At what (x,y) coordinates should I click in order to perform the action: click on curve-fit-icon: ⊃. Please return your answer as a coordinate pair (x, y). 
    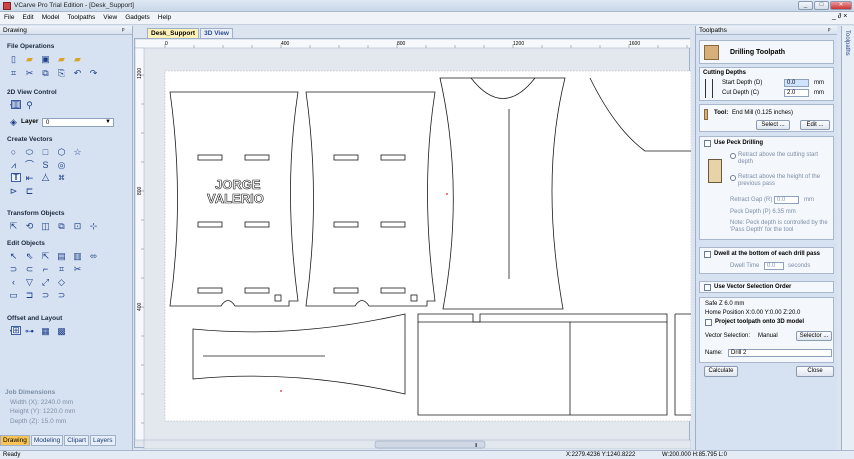
    Looking at the image, I should click on (45, 295).